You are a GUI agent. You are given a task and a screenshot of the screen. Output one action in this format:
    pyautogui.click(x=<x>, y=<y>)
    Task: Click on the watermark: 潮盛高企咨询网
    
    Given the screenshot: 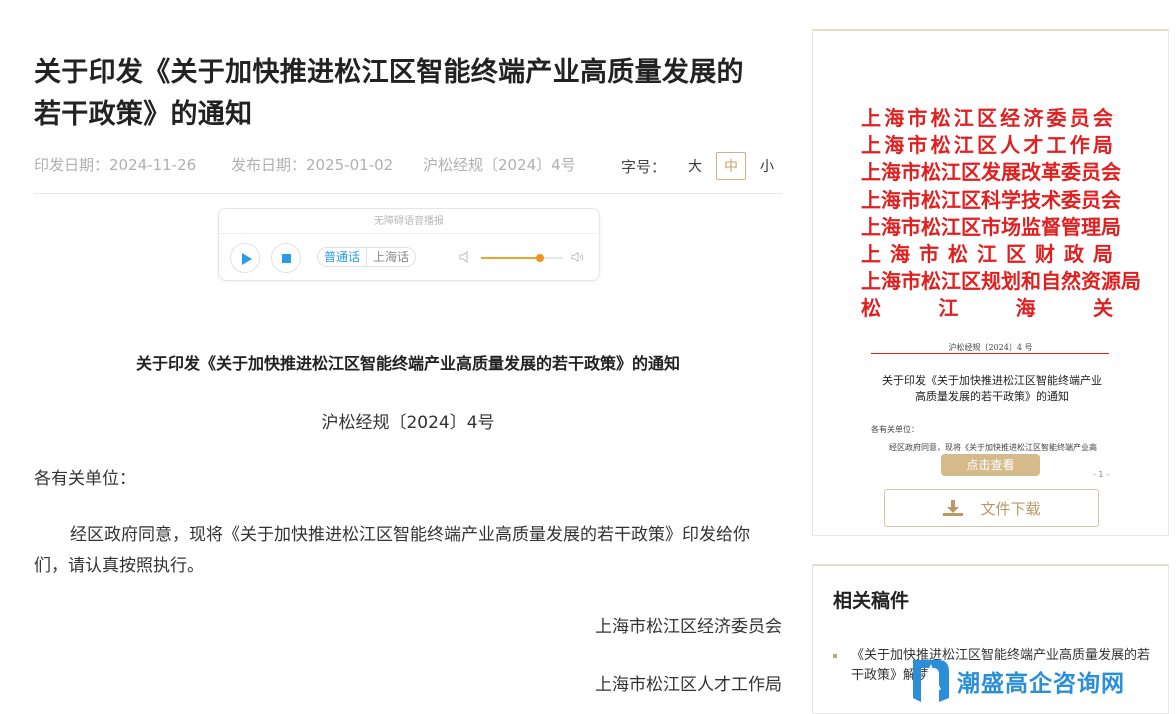 What is the action you would take?
    pyautogui.click(x=1017, y=681)
    